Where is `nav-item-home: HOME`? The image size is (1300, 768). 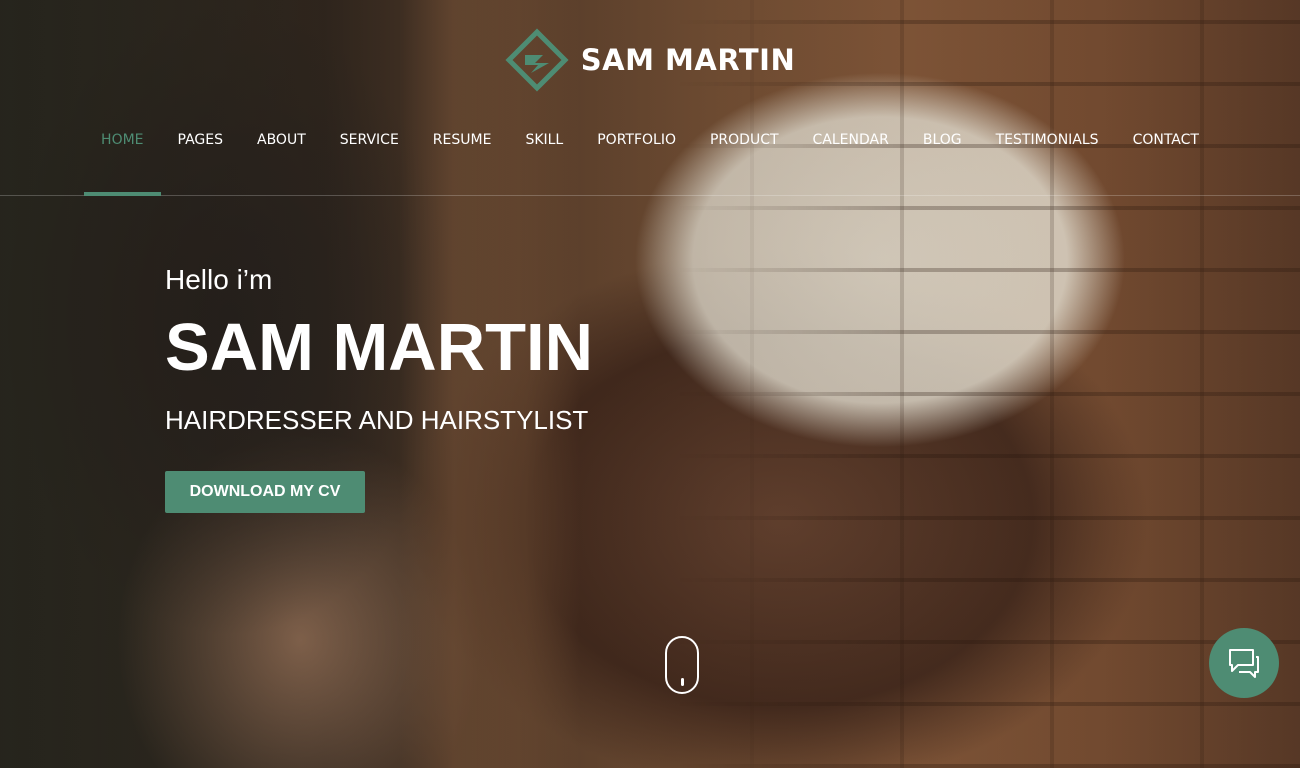
nav-item-home: HOME is located at coordinates (123, 156).